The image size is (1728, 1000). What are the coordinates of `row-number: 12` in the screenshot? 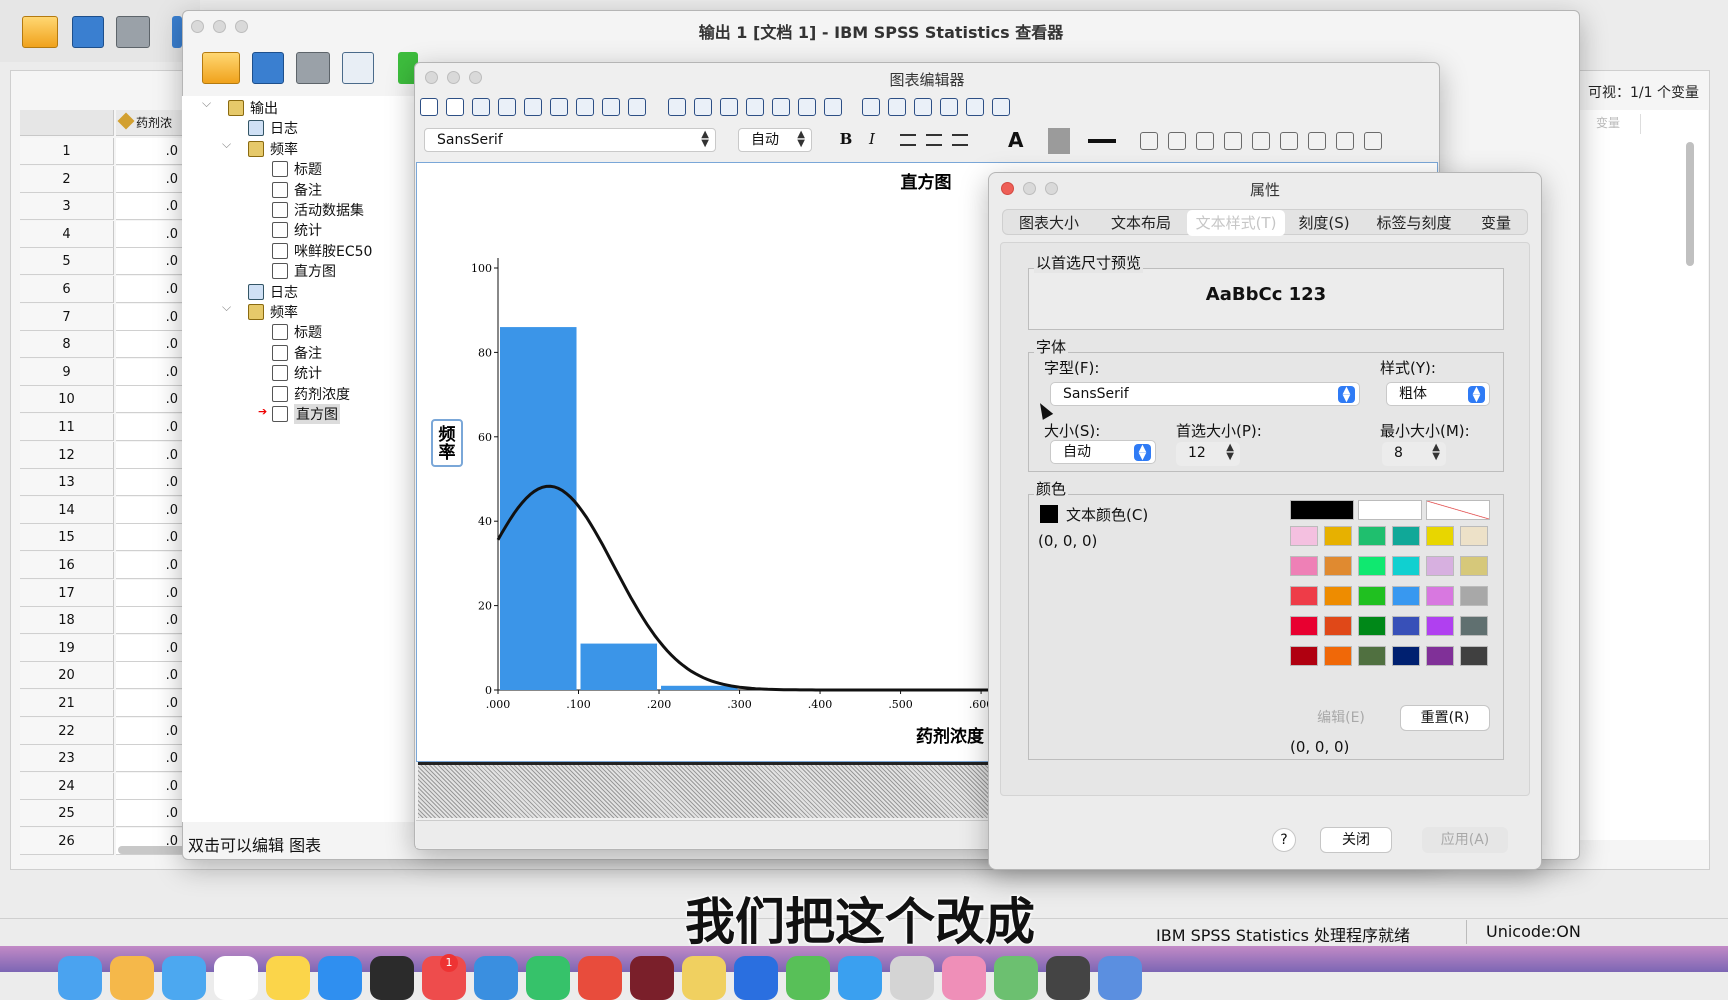 It's located at (67, 455).